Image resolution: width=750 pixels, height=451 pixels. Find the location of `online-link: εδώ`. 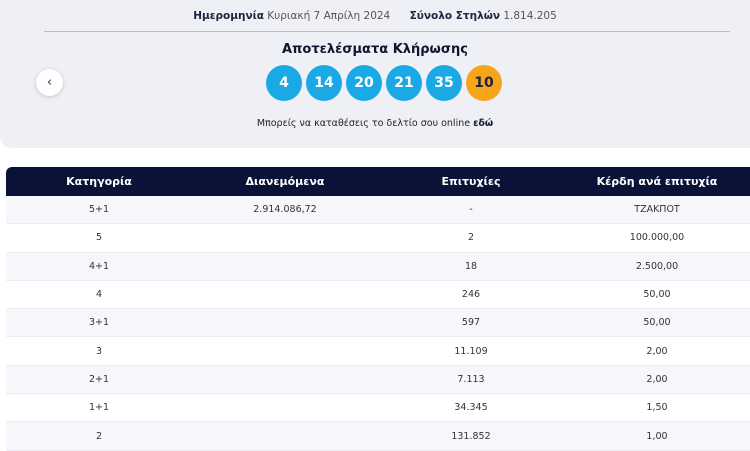

online-link: εδώ is located at coordinates (483, 123).